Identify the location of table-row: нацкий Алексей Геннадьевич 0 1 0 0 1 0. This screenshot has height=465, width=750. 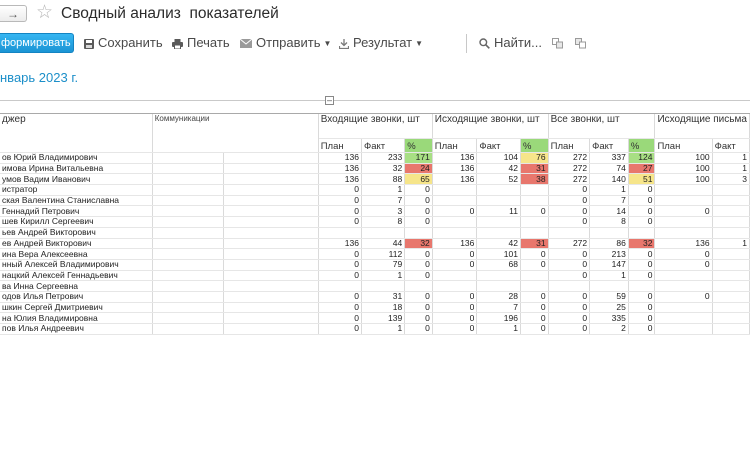
(375, 276).